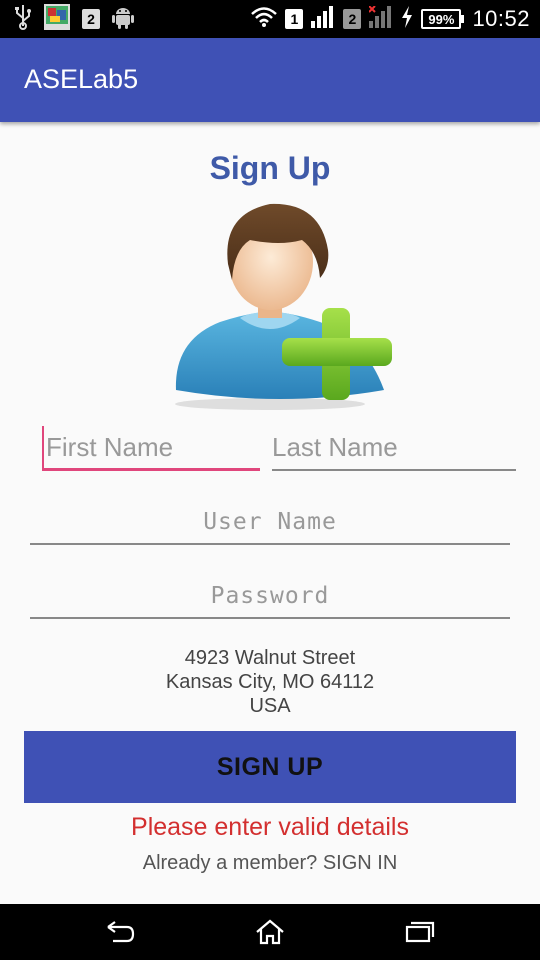 The image size is (540, 960). What do you see at coordinates (352, 19) in the screenshot?
I see `sim2-icon: 2` at bounding box center [352, 19].